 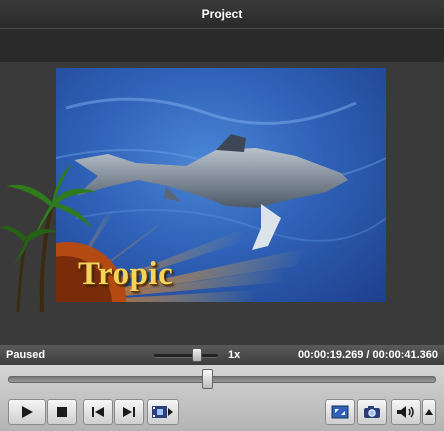 I want to click on next-button, so click(x=129, y=412).